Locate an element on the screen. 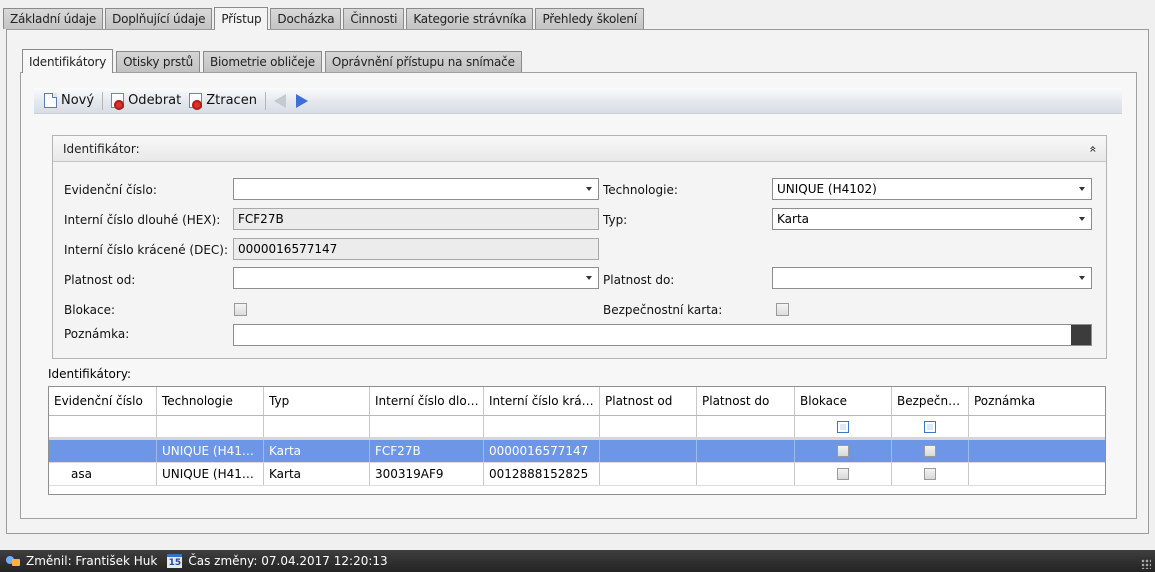 The height and width of the screenshot is (572, 1155). tab-cinnosti: Činnosti is located at coordinates (374, 18).